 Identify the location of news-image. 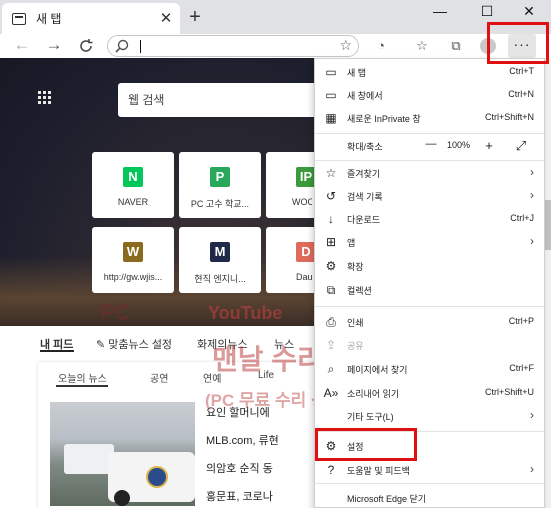
(122, 454).